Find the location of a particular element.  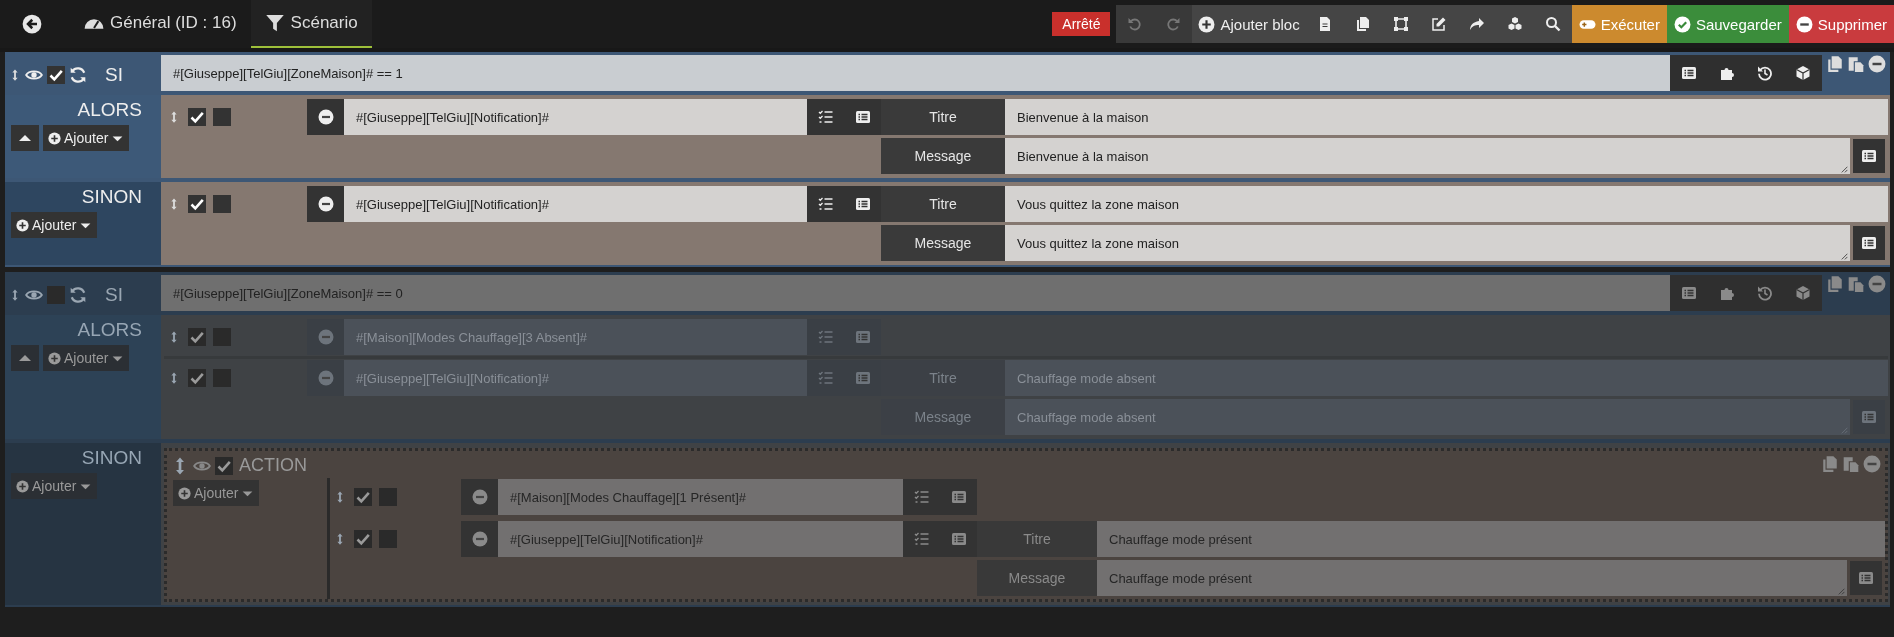

expand-icon is located at coordinates (1400, 24).